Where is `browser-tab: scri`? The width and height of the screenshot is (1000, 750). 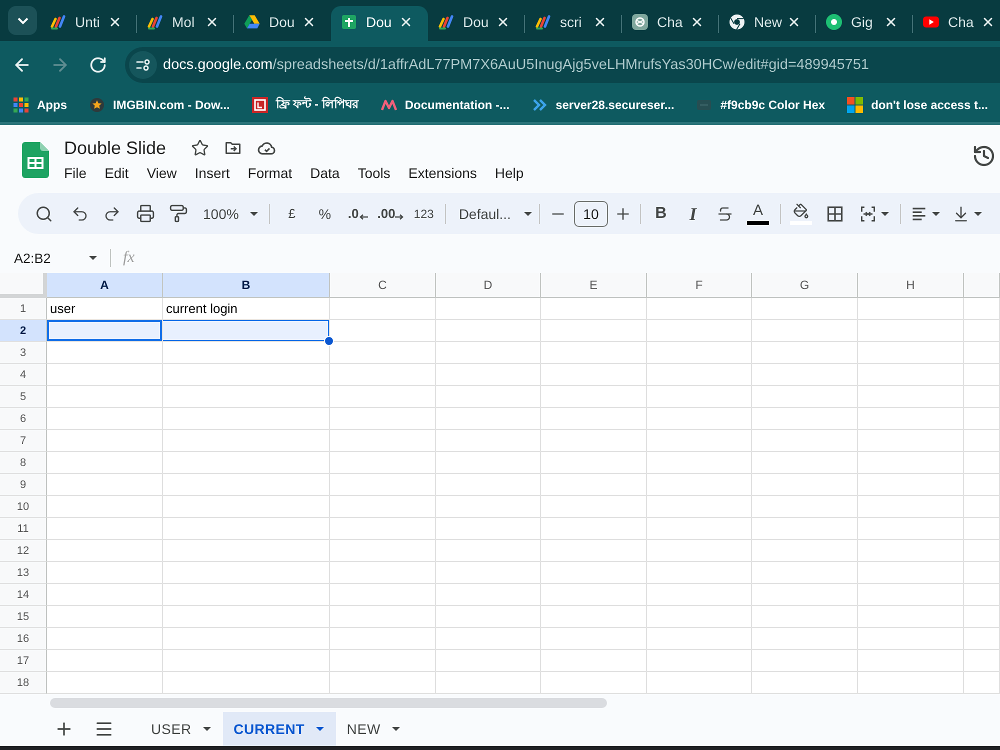
browser-tab: scri is located at coordinates (573, 23).